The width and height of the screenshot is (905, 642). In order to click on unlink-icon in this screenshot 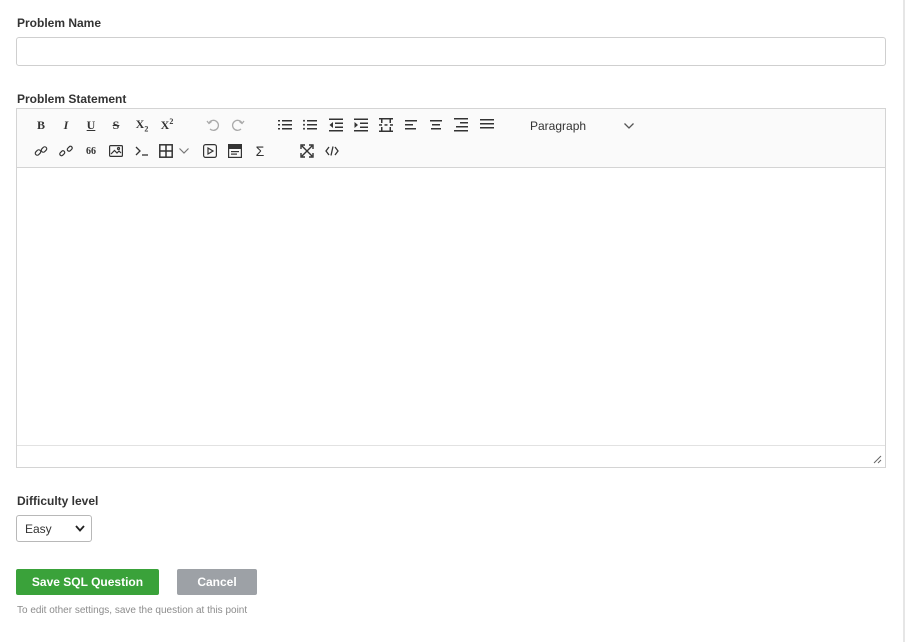, I will do `click(66, 151)`.